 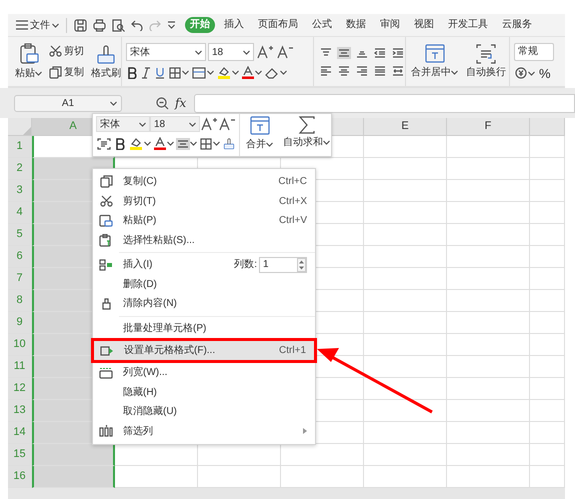 What do you see at coordinates (245, 265) in the screenshot?
I see `spinner-label: 列数:` at bounding box center [245, 265].